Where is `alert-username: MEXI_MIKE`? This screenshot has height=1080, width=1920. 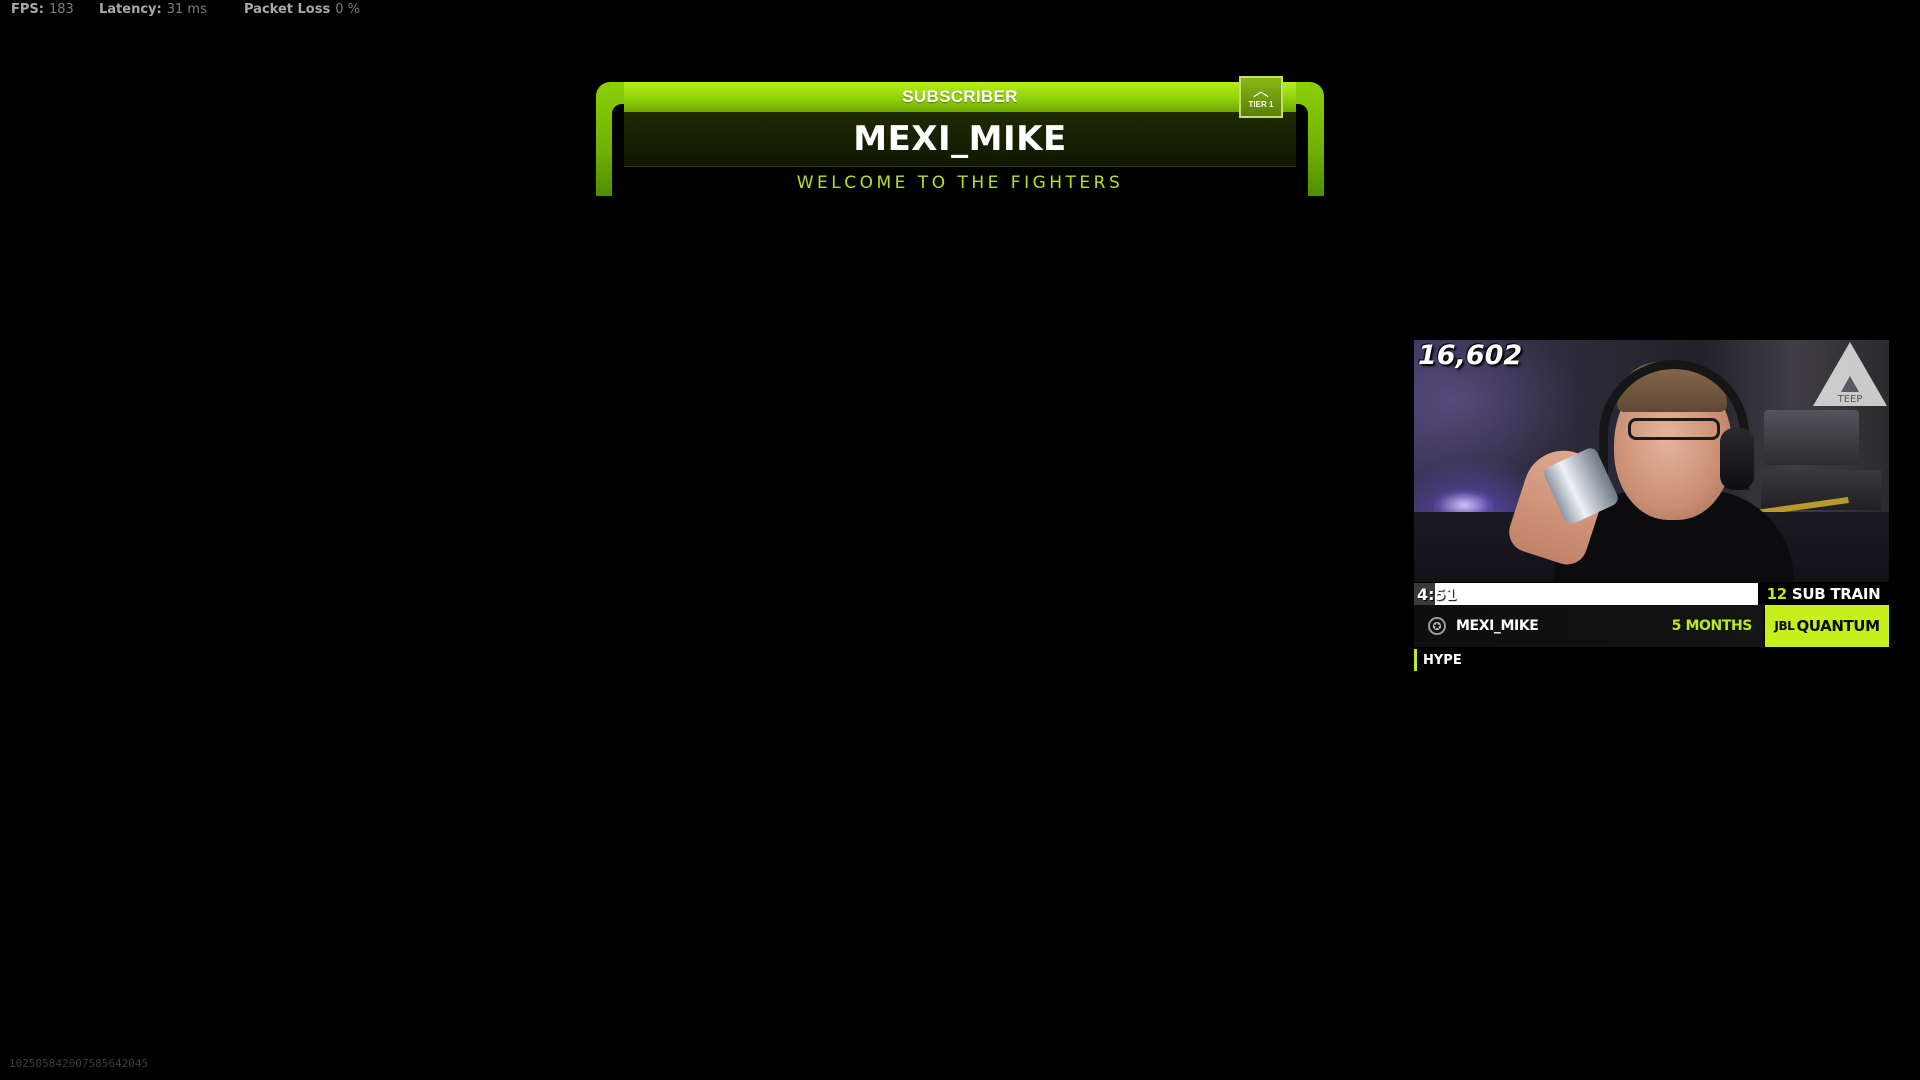
alert-username: MEXI_MIKE is located at coordinates (960, 139).